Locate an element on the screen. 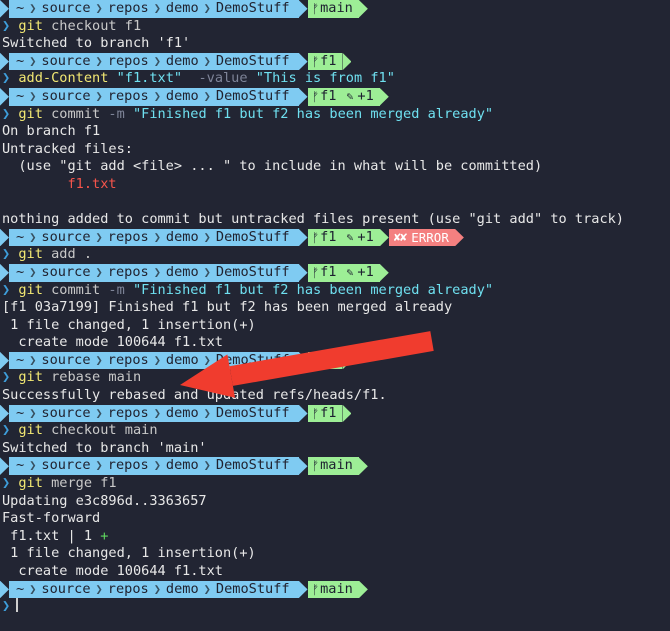 The height and width of the screenshot is (631, 670). error-label: ERROR is located at coordinates (430, 237).